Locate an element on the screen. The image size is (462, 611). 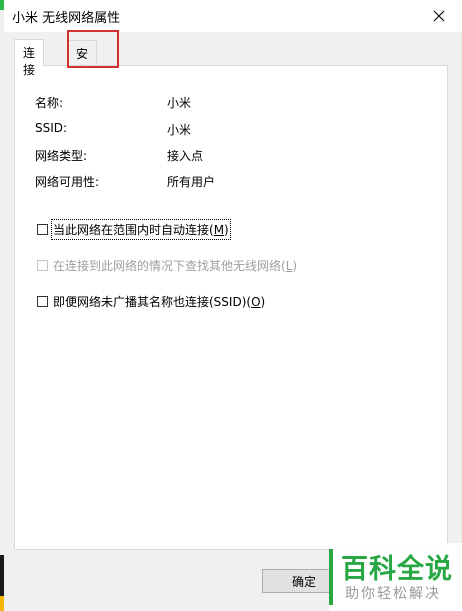
auto-connect-label: 当此网络在范围内时自动连接(M) is located at coordinates (141, 229).